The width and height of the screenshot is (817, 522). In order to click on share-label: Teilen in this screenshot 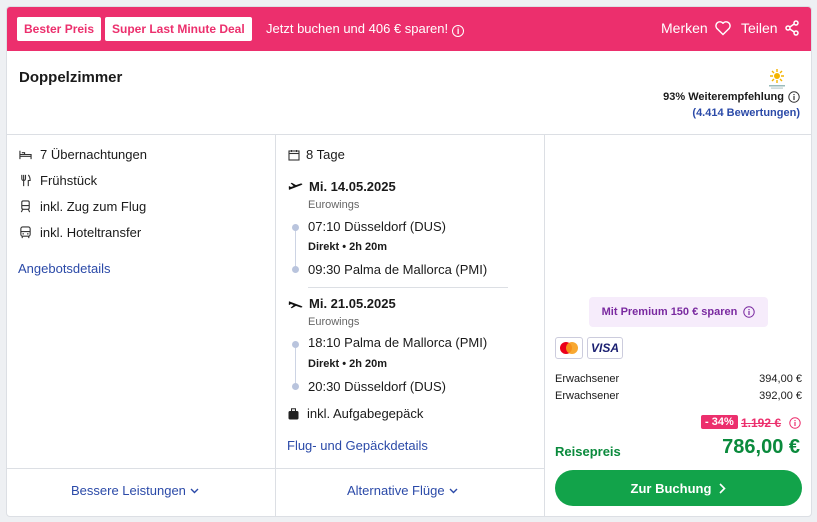, I will do `click(759, 28)`.